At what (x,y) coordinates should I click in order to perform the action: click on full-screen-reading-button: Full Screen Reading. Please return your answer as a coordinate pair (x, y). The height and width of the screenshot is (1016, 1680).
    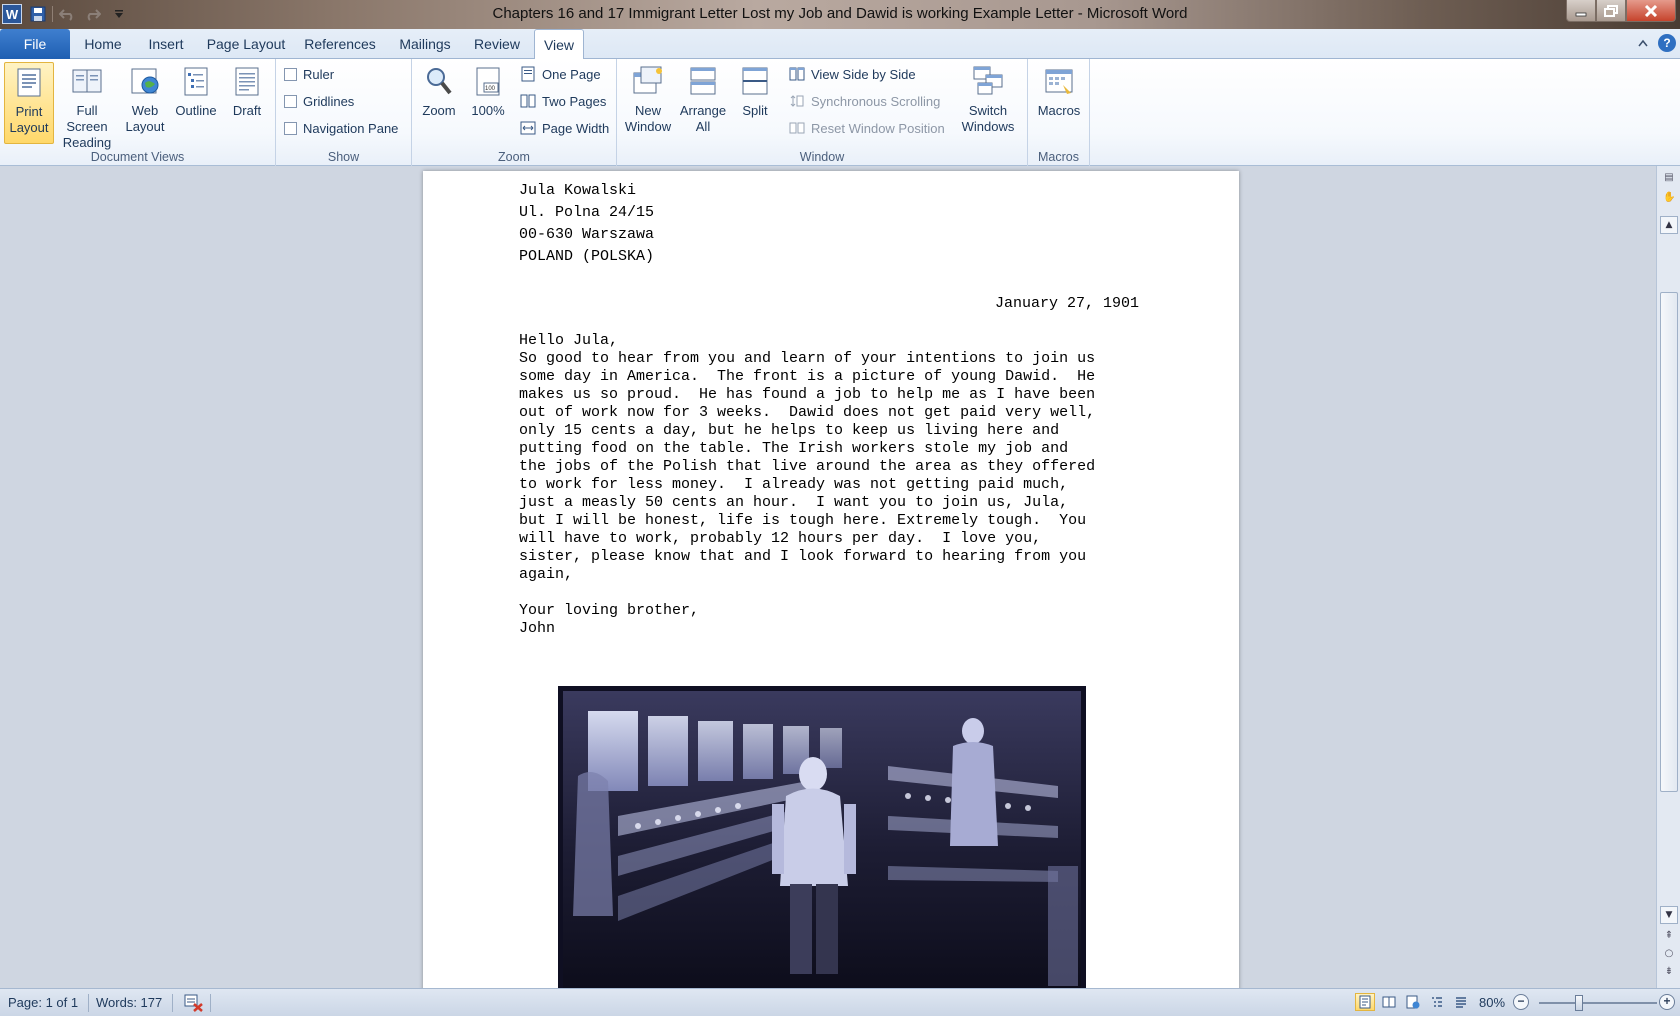
    Looking at the image, I should click on (87, 106).